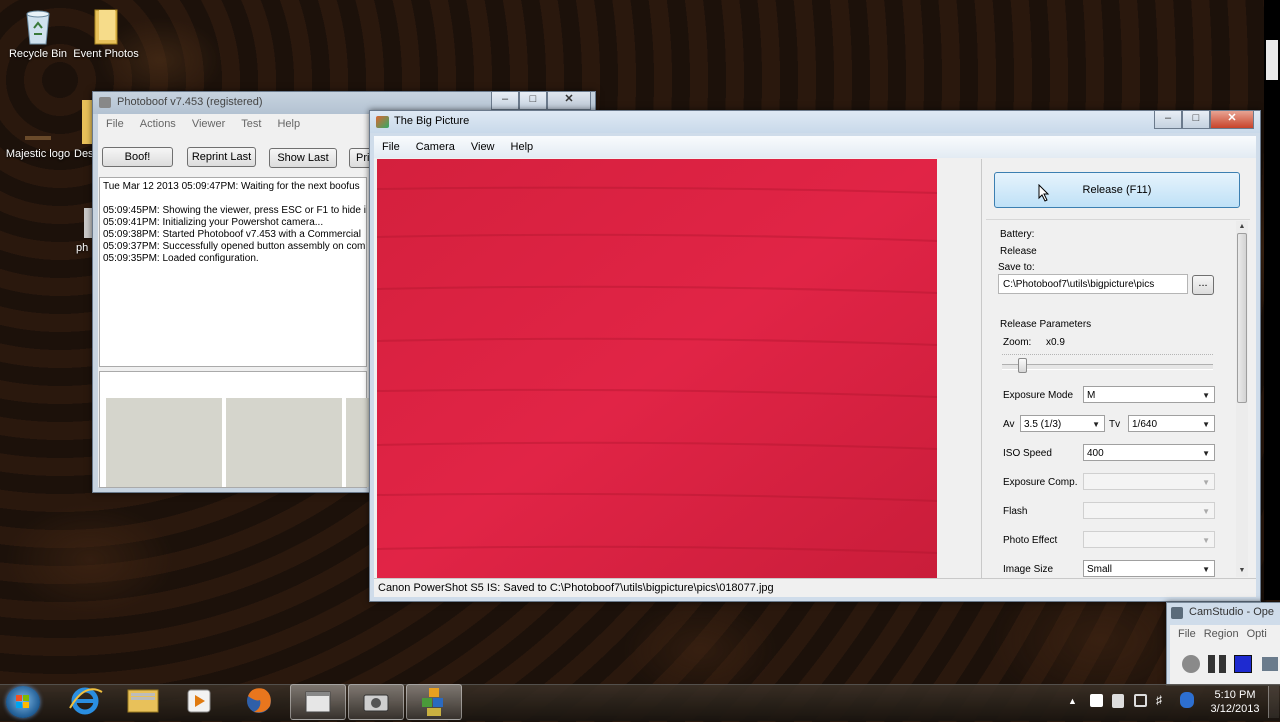 The image size is (1280, 722). What do you see at coordinates (1261, 634) in the screenshot?
I see `menu-options: Opti` at bounding box center [1261, 634].